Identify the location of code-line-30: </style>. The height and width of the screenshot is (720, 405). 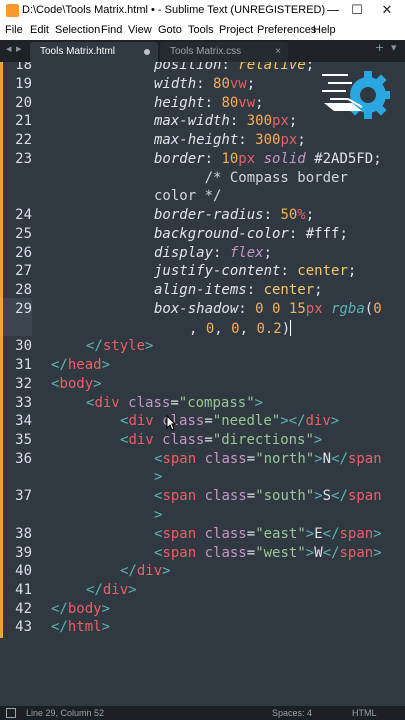
(120, 346).